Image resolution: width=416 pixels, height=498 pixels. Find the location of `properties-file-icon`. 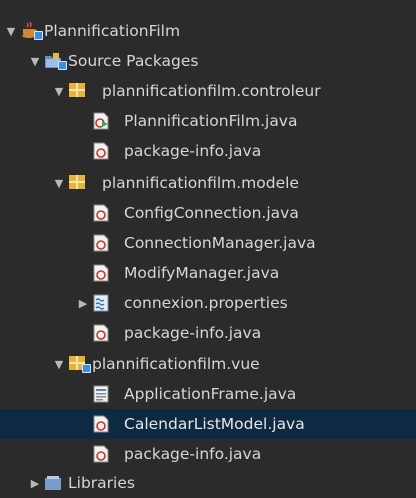

properties-file-icon is located at coordinates (101, 303).